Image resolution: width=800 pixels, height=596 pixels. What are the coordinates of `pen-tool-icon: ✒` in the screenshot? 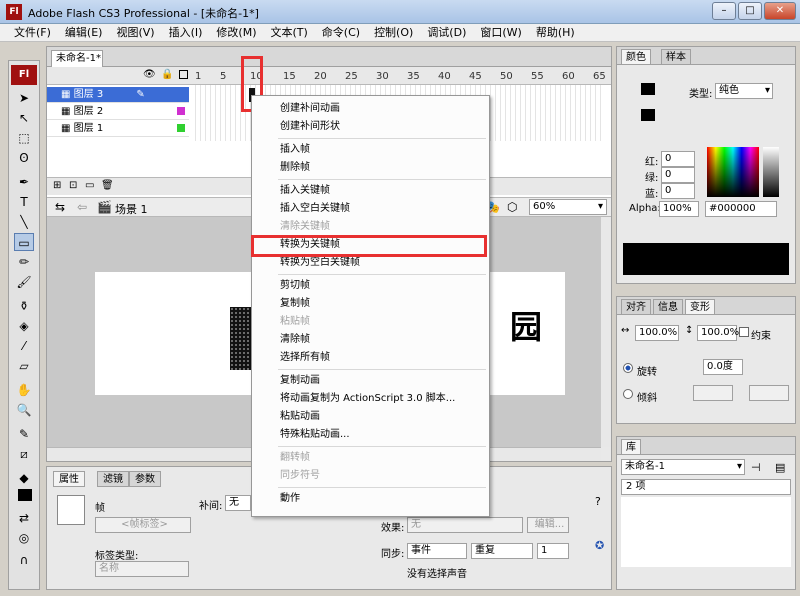 It's located at (24, 182).